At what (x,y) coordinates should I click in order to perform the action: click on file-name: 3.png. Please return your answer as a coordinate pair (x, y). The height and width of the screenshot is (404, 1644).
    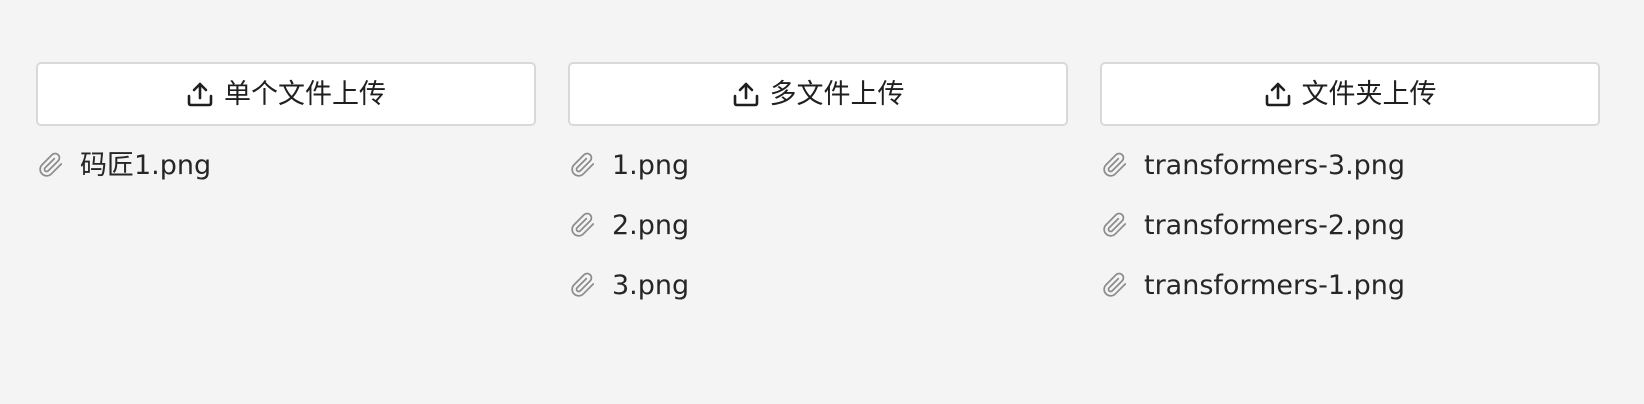
    Looking at the image, I should click on (651, 285).